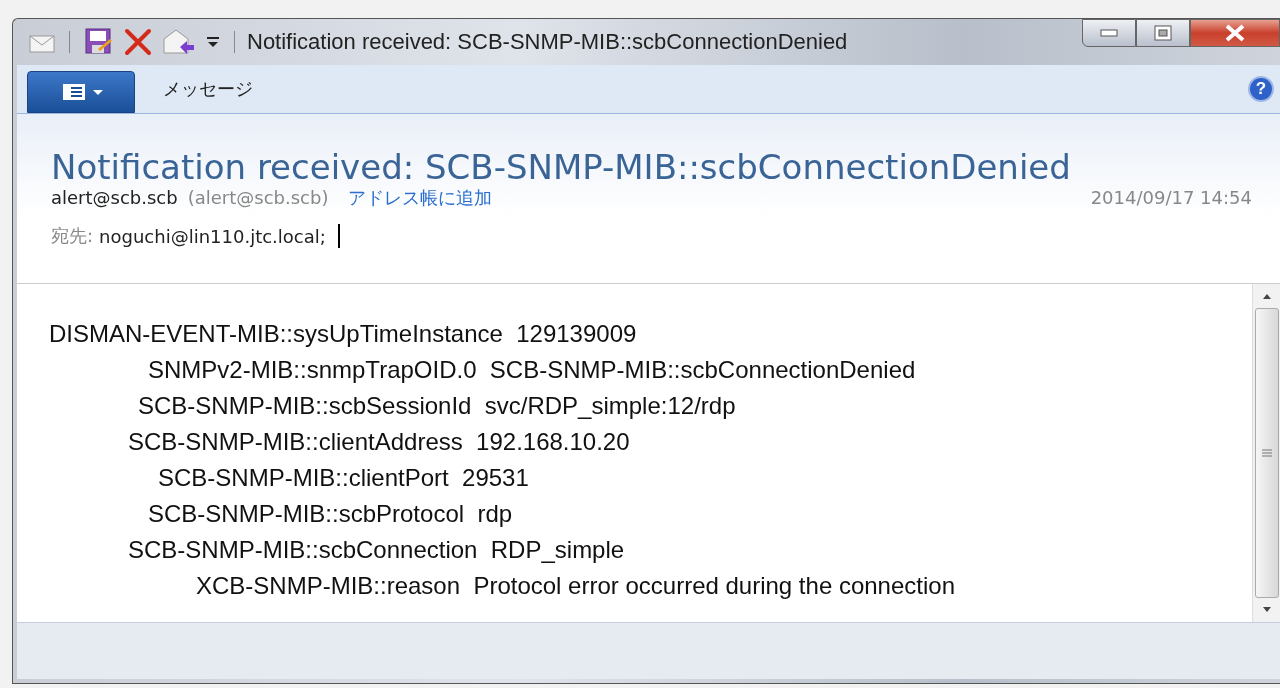 The image size is (1280, 688). What do you see at coordinates (212, 236) in the screenshot?
I see `recipient-address: noguchi@lin110.jtc.local;` at bounding box center [212, 236].